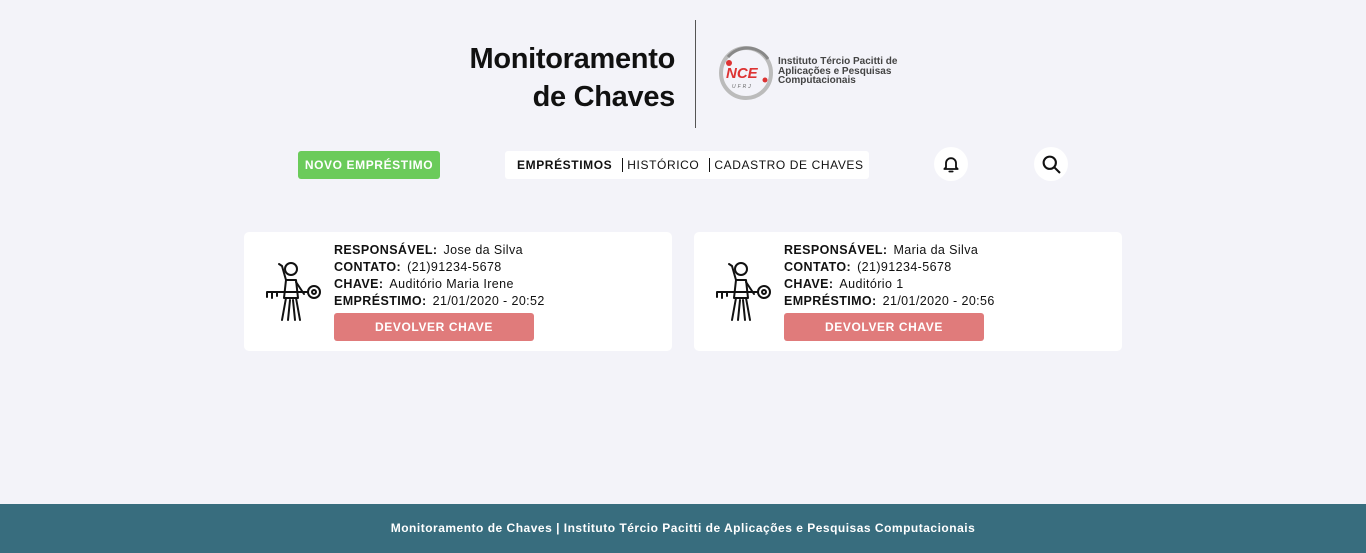 This screenshot has height=553, width=1366. What do you see at coordinates (604, 97) in the screenshot?
I see `page-title-line2: de Chaves` at bounding box center [604, 97].